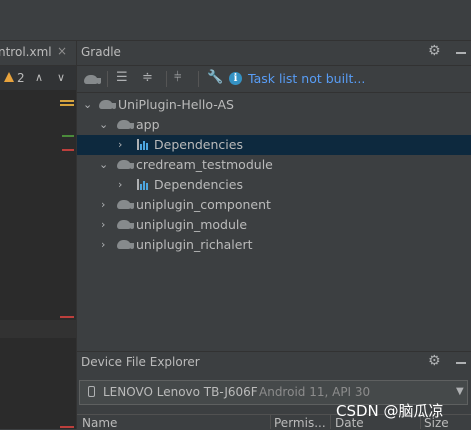 The width and height of the screenshot is (471, 430). I want to click on tree-item-label: credream_testmodule, so click(204, 164).